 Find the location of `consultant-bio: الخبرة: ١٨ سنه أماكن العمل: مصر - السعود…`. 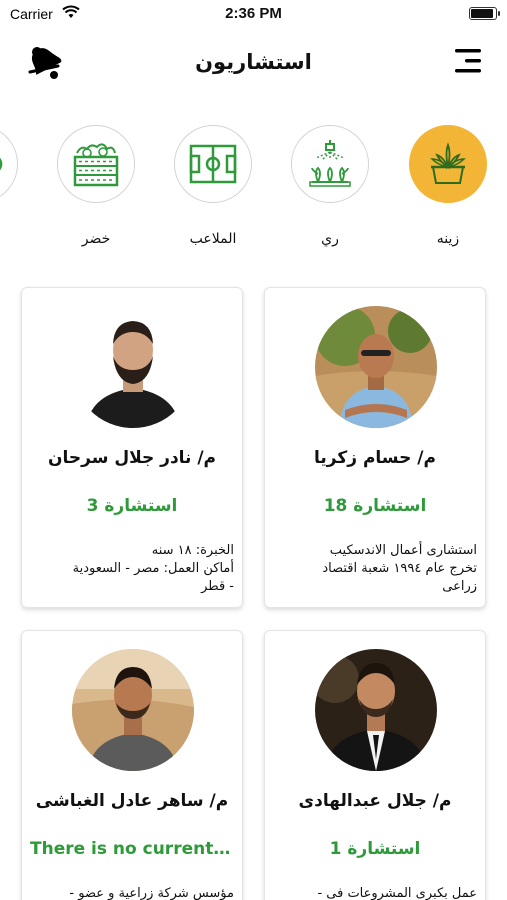

consultant-bio: الخبرة: ١٨ سنه أماكن العمل: مصر - السعود… is located at coordinates (132, 569).